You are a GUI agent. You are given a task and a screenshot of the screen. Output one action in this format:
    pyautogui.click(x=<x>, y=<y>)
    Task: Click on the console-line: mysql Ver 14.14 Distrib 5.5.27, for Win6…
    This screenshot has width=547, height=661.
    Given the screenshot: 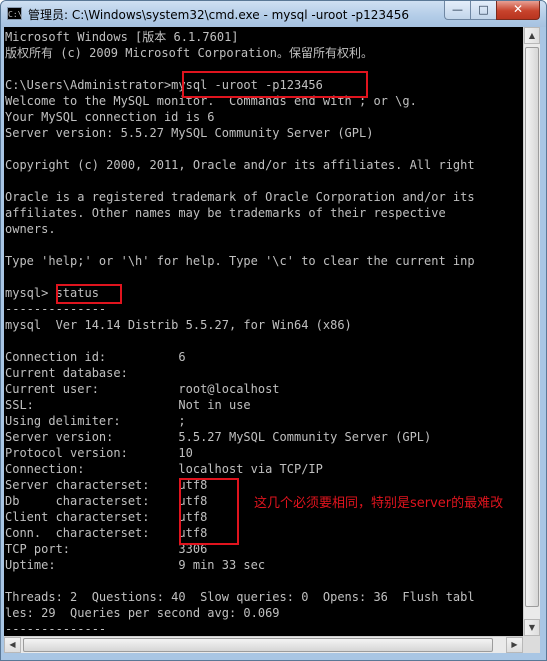 What is the action you would take?
    pyautogui.click(x=178, y=325)
    